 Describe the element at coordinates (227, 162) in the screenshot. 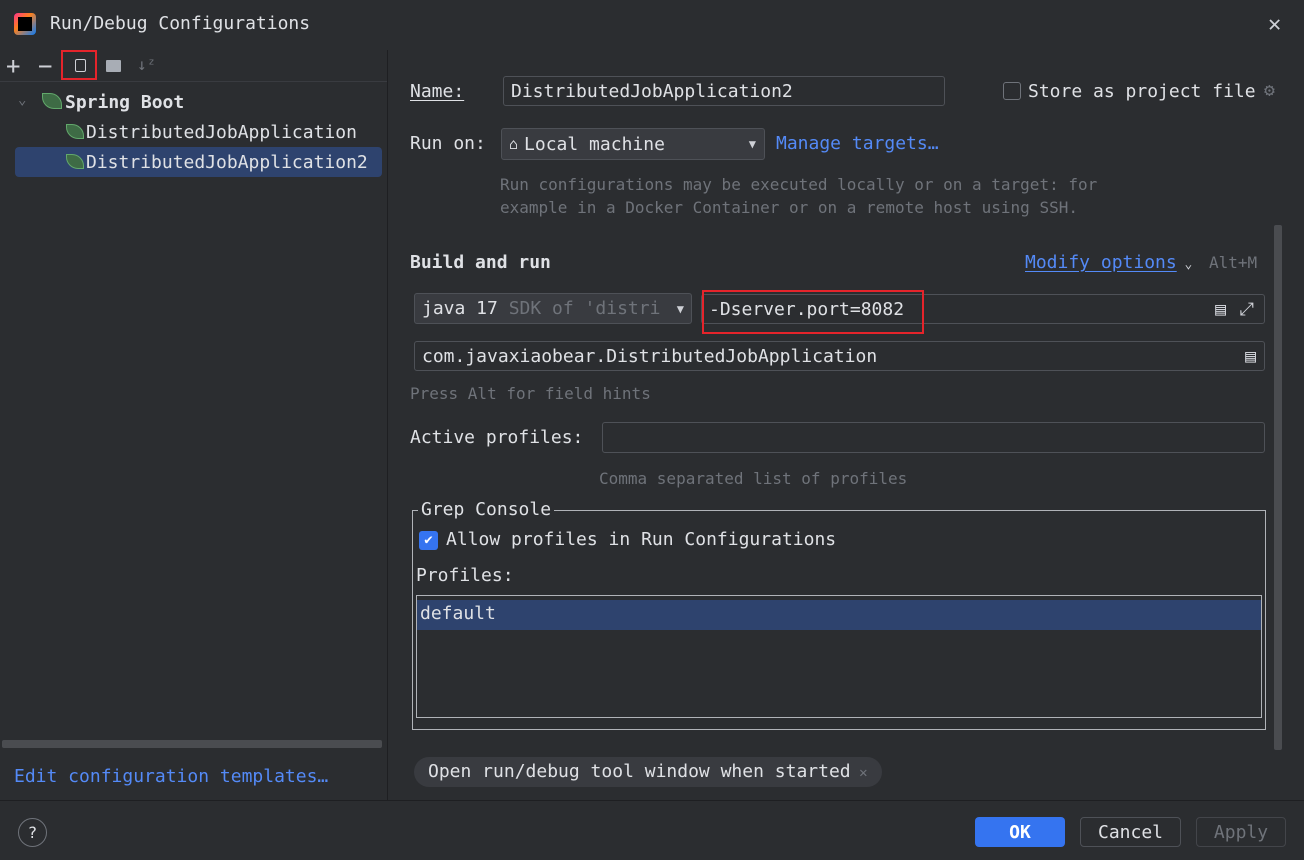

I see `tree-item: DistributedJobApplication2` at that location.